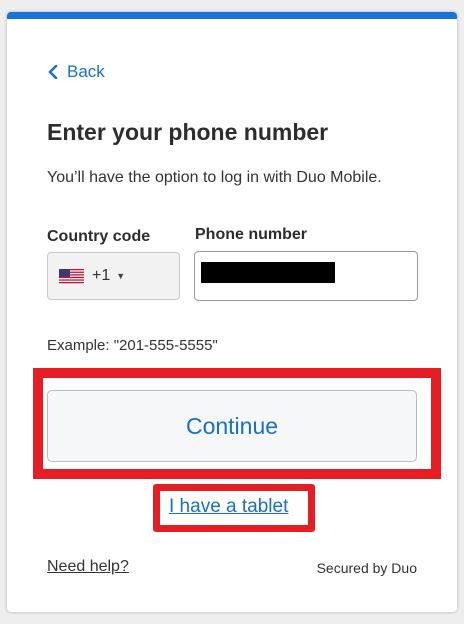 The width and height of the screenshot is (464, 624). I want to click on page-title: Enter your phone number, so click(188, 132).